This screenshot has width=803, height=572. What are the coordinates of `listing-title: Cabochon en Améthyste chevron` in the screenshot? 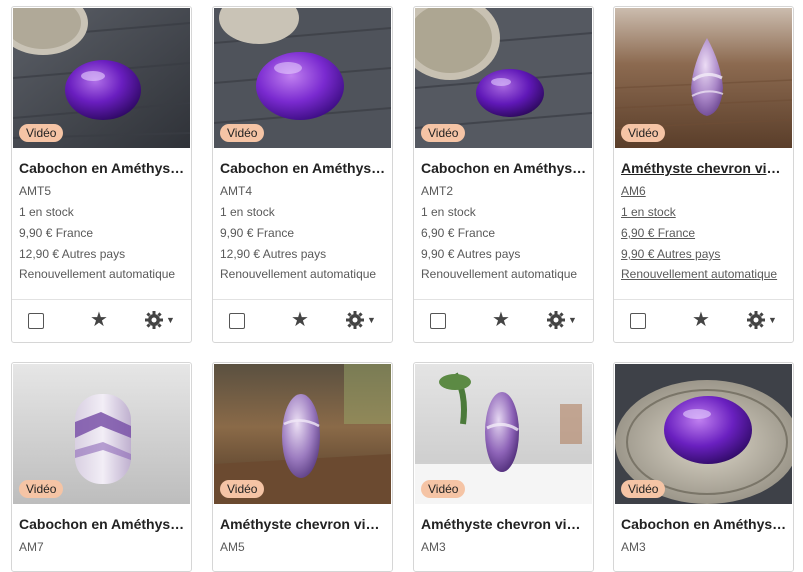 It's located at (102, 524).